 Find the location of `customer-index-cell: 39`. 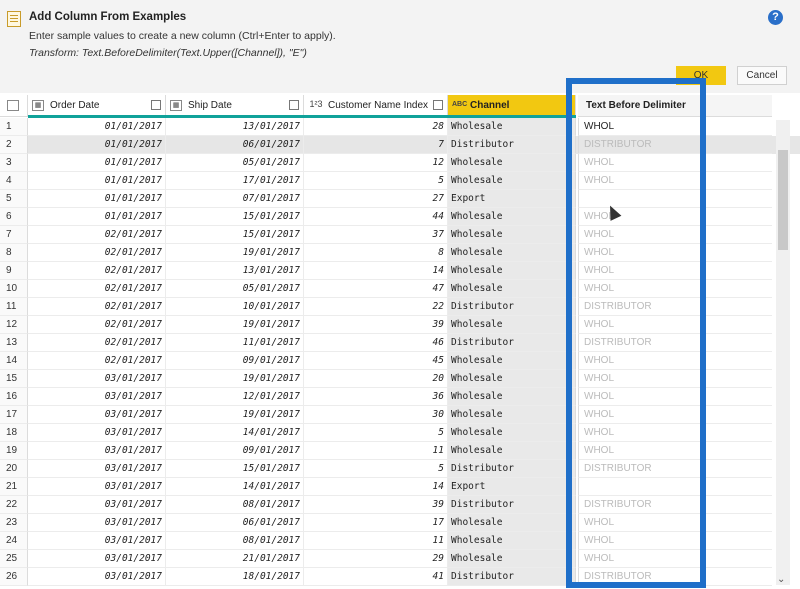

customer-index-cell: 39 is located at coordinates (376, 325).